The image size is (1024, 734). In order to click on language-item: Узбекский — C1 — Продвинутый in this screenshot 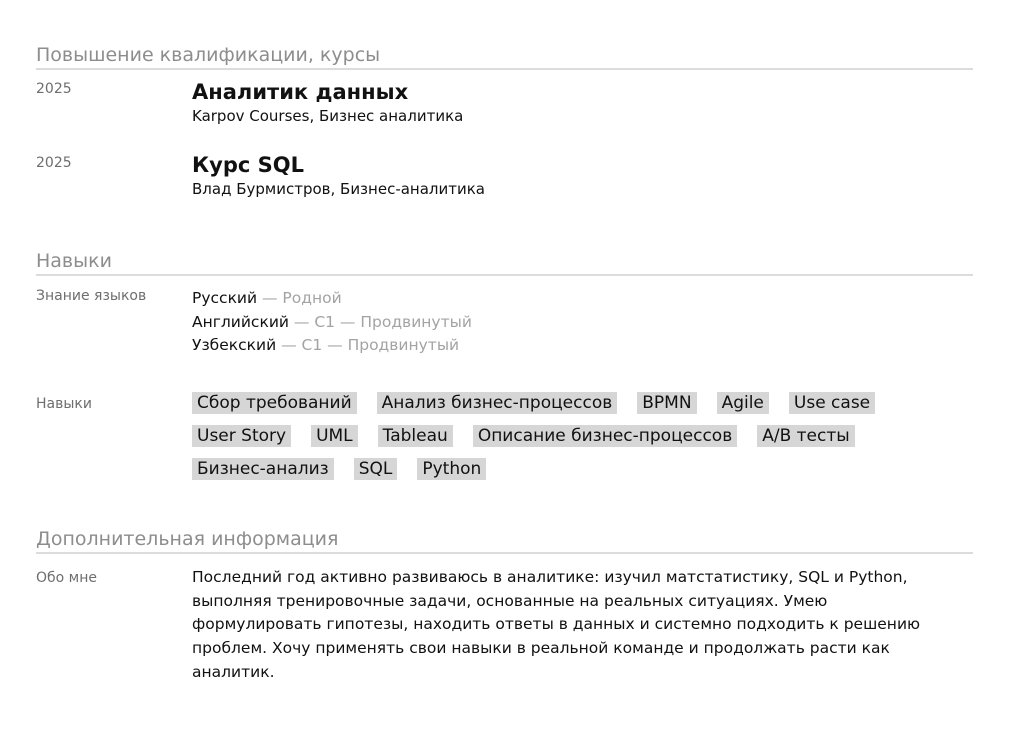, I will do `click(332, 346)`.